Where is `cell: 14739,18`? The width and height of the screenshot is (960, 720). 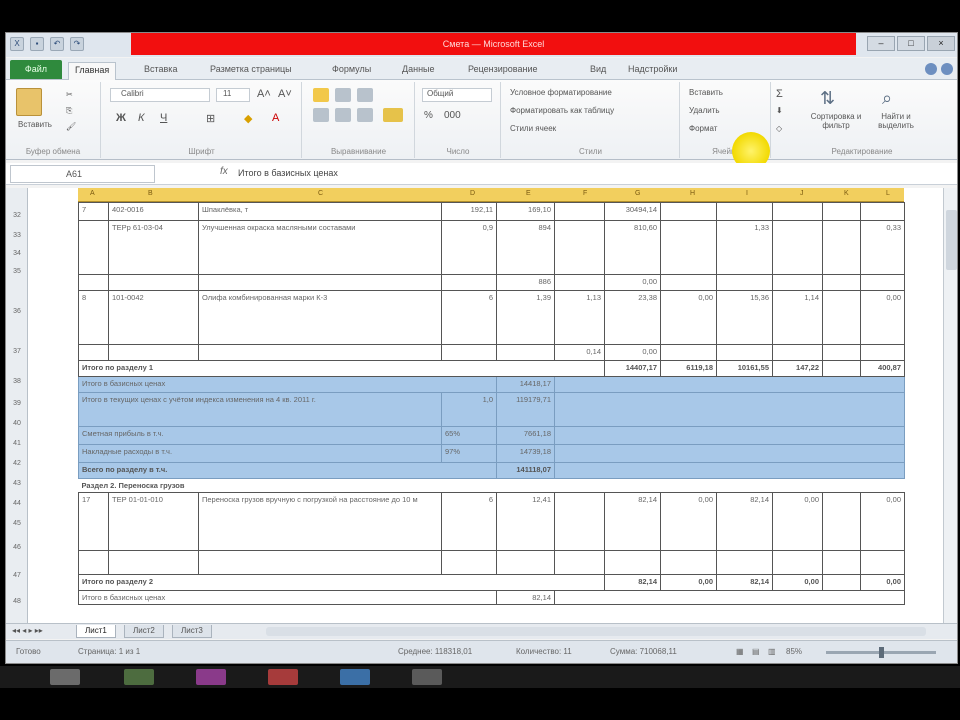 cell: 14739,18 is located at coordinates (525, 453).